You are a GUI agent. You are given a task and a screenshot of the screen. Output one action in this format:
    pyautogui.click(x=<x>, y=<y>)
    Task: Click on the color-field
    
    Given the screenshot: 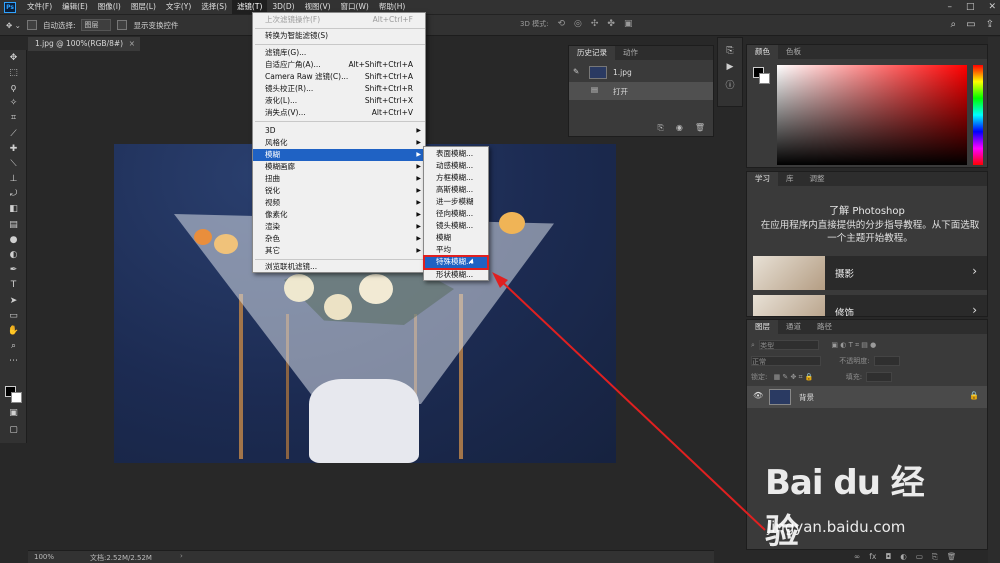 What is the action you would take?
    pyautogui.click(x=872, y=115)
    